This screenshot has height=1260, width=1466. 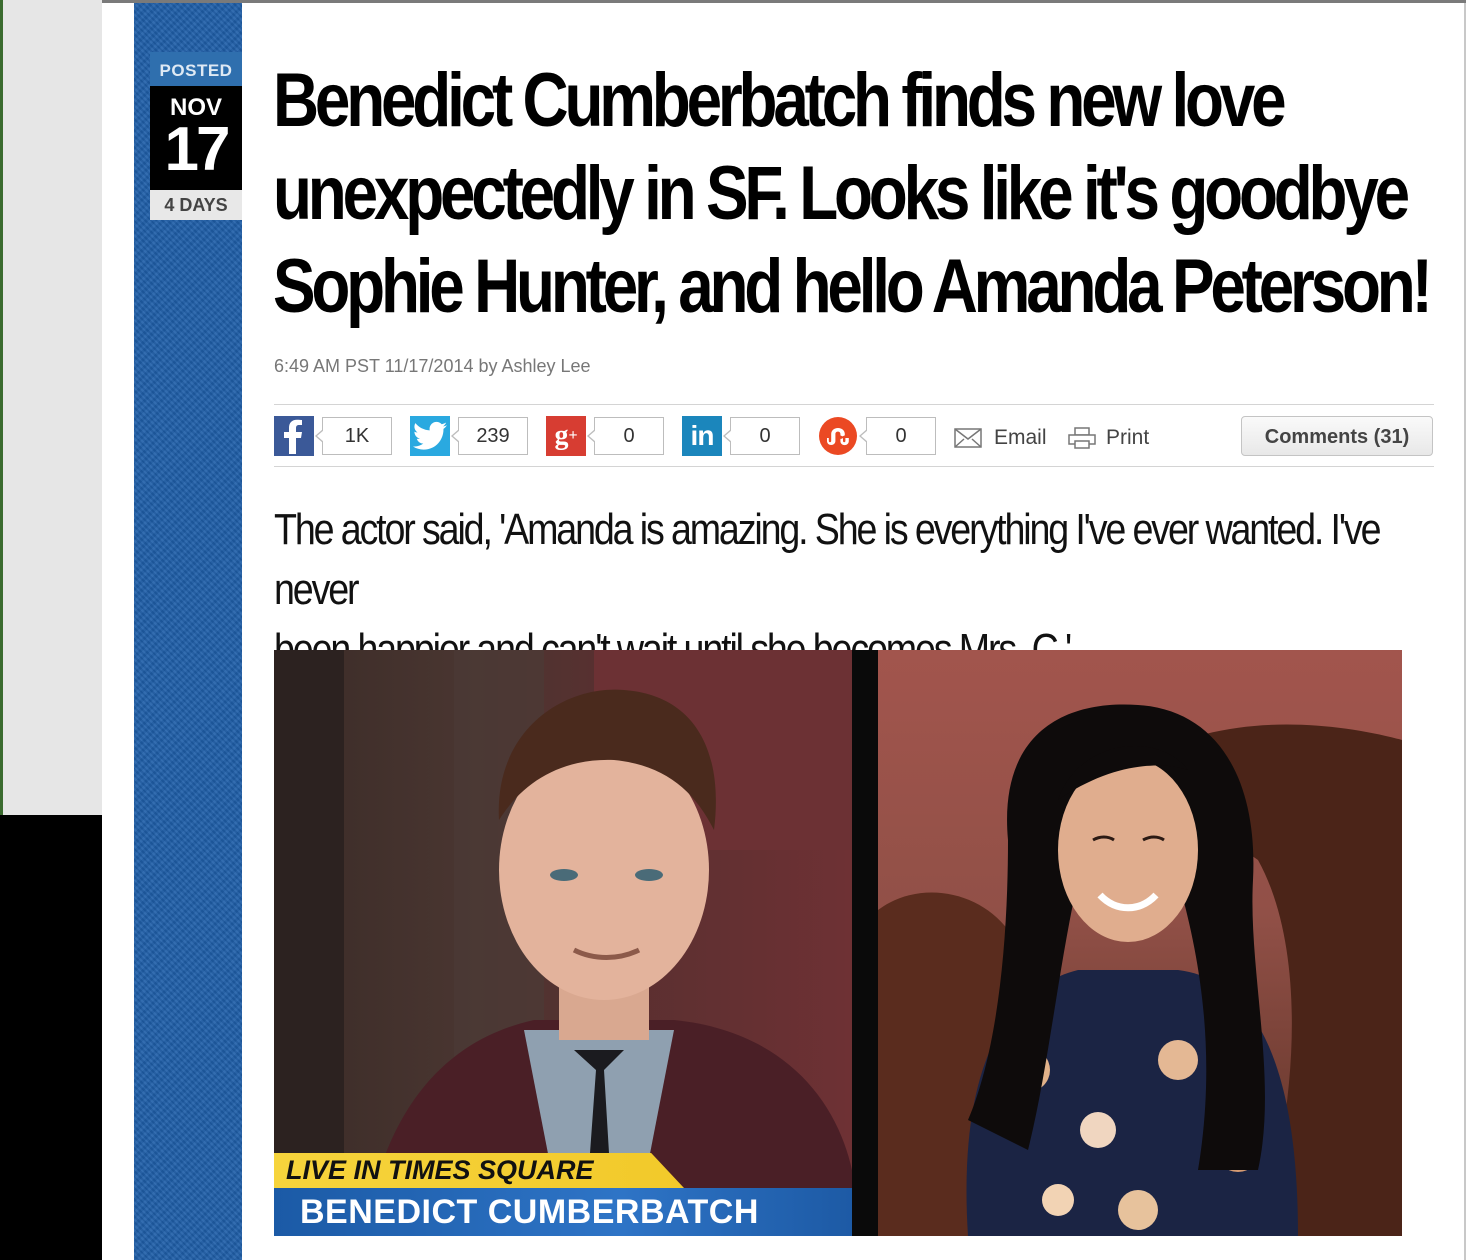 What do you see at coordinates (196, 69) in the screenshot?
I see `posted-label: POSTED` at bounding box center [196, 69].